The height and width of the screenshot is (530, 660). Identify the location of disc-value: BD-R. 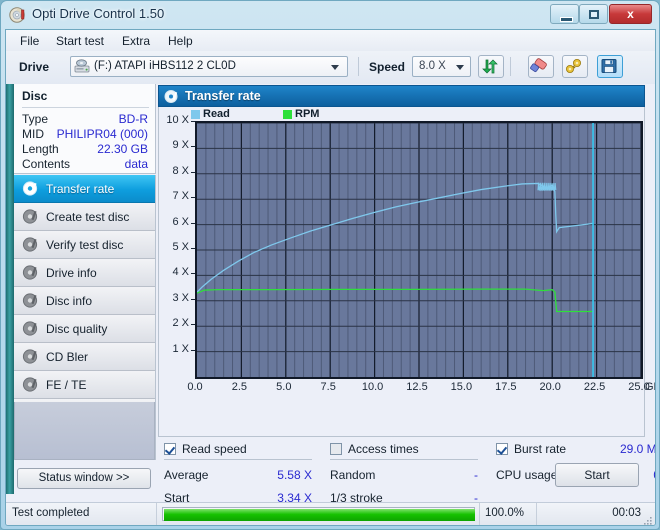
(133, 119).